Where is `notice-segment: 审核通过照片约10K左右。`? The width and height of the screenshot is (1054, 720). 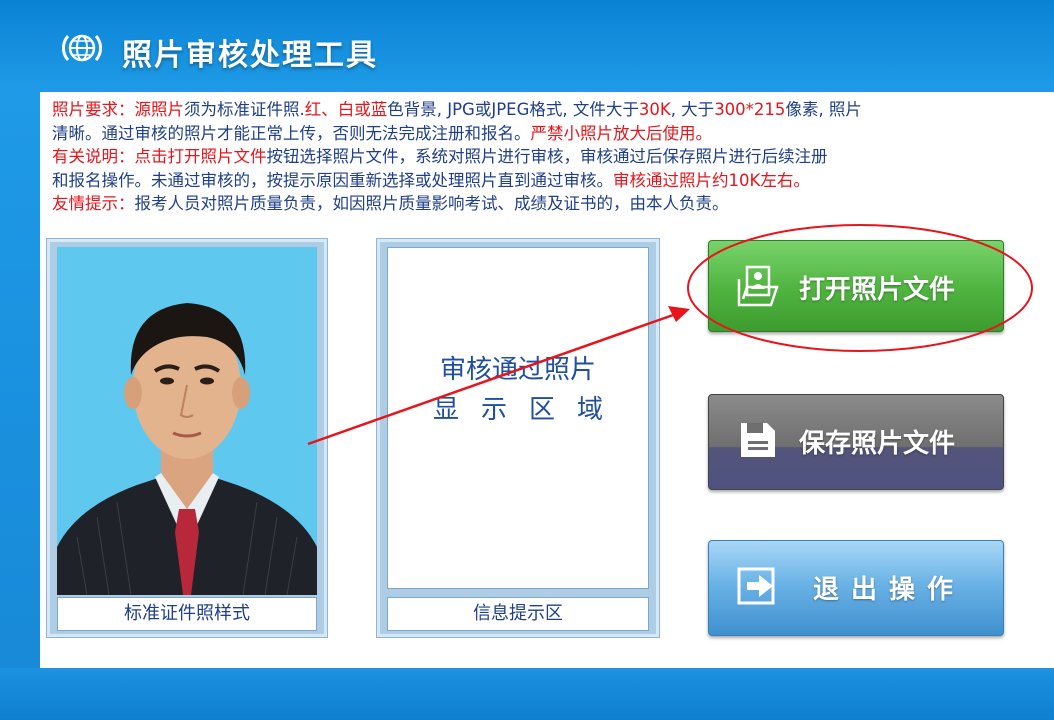
notice-segment: 审核通过照片约10K左右。 is located at coordinates (711, 180).